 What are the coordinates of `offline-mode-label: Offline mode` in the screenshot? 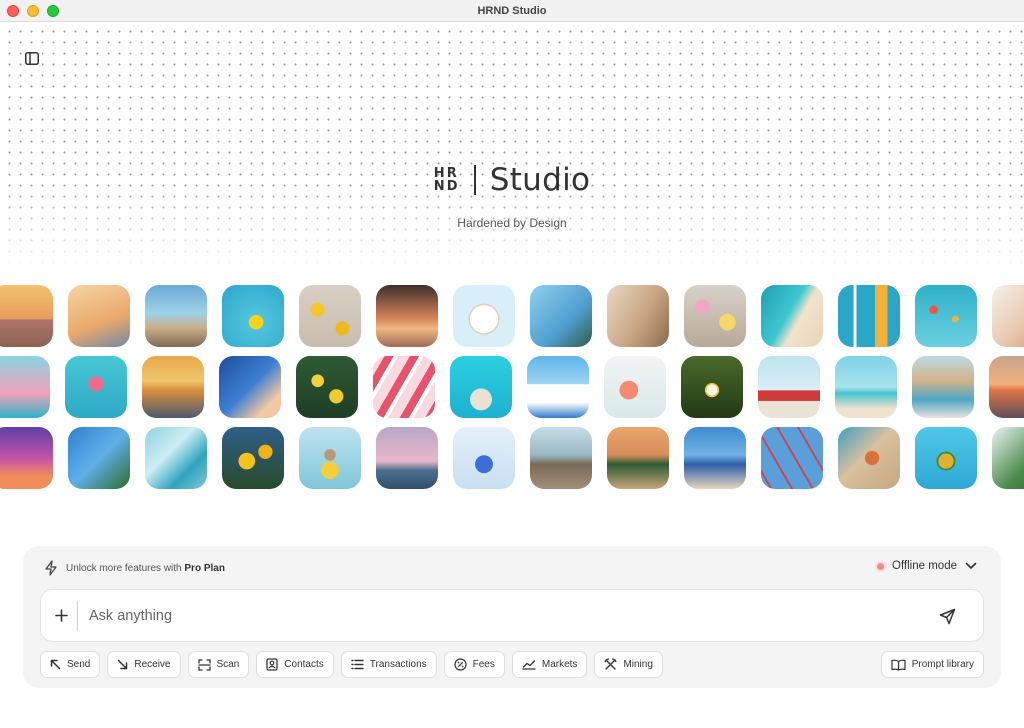 It's located at (924, 566).